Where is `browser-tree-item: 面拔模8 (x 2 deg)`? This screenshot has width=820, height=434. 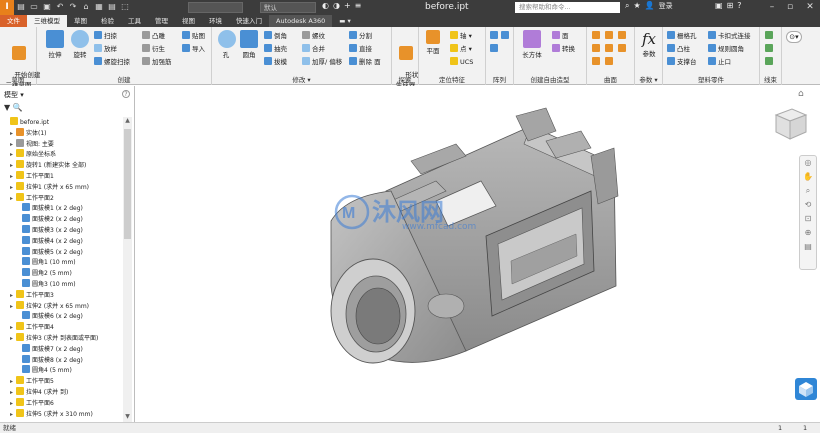
browser-tree-item: 面拔模8 (x 2 deg) is located at coordinates (62, 360).